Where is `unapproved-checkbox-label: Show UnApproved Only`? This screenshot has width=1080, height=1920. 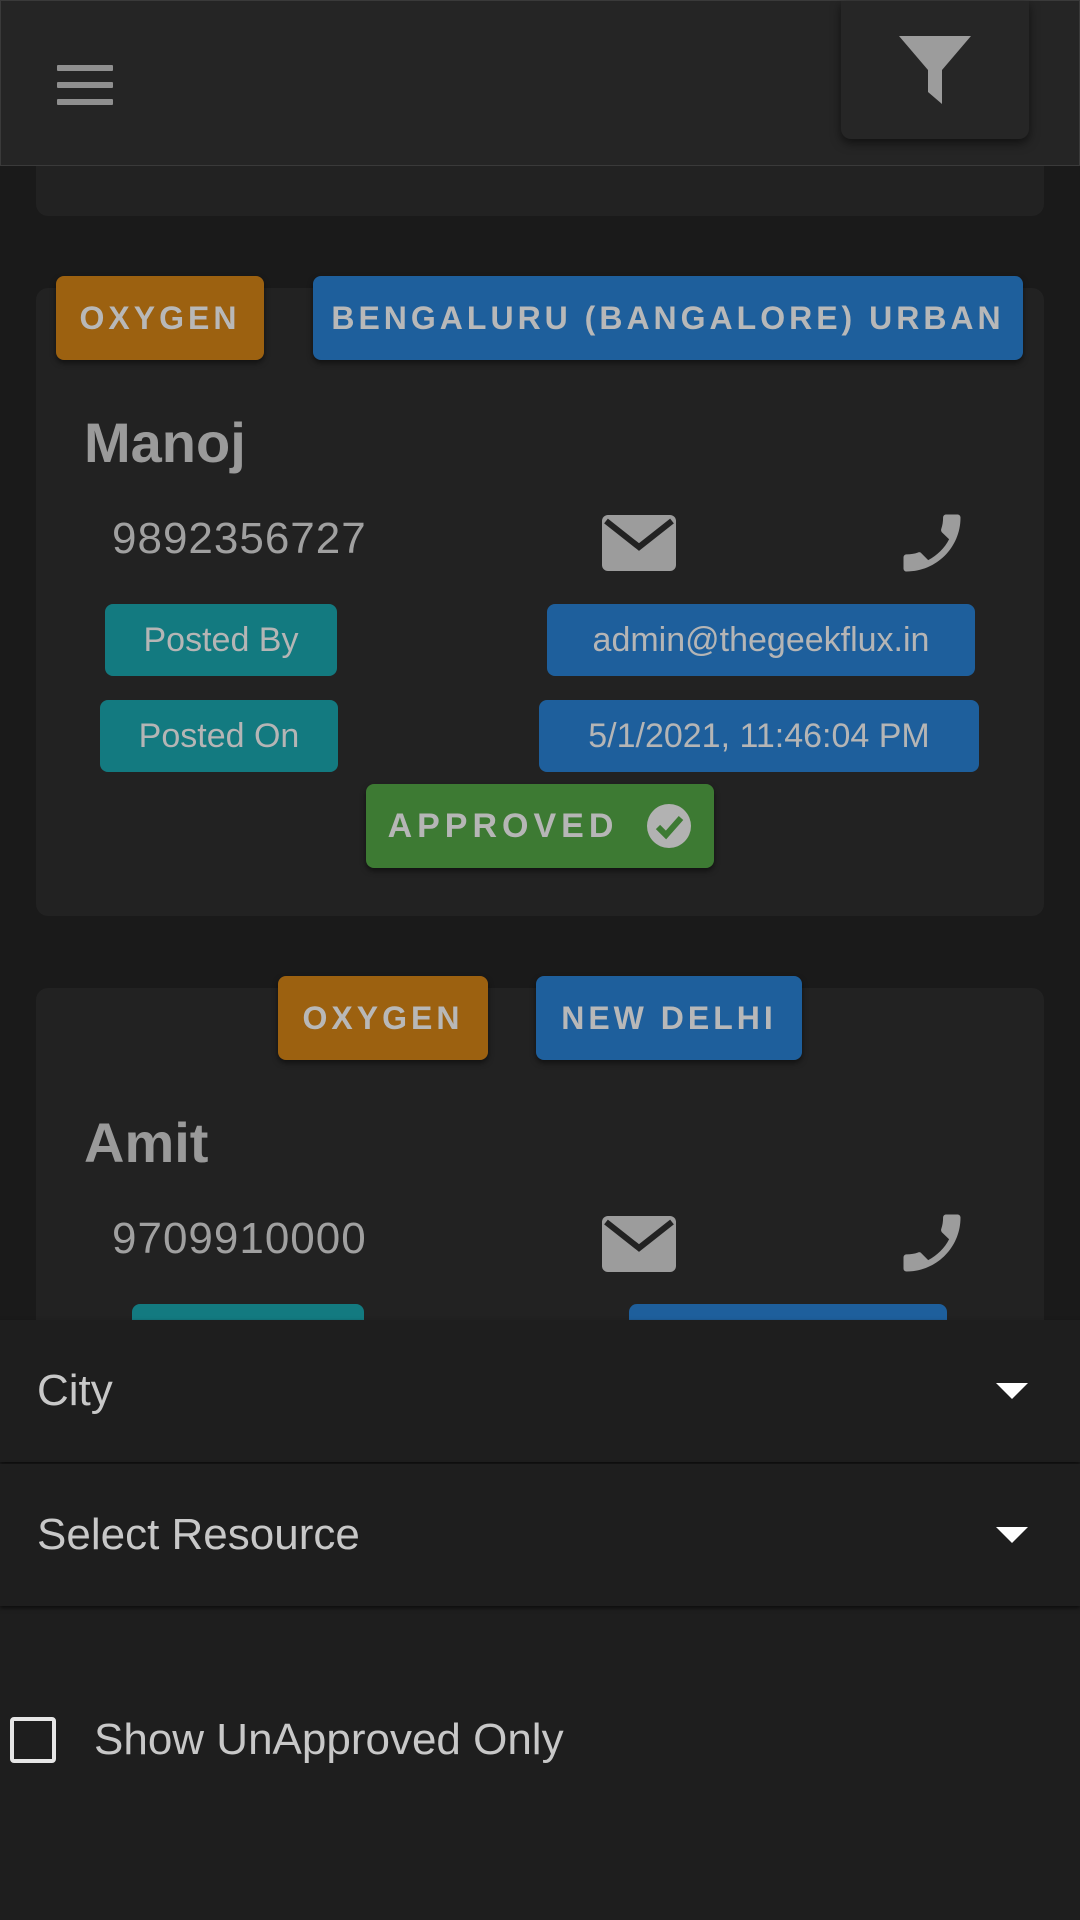
unapproved-checkbox-label: Show UnApproved Only is located at coordinates (329, 1739).